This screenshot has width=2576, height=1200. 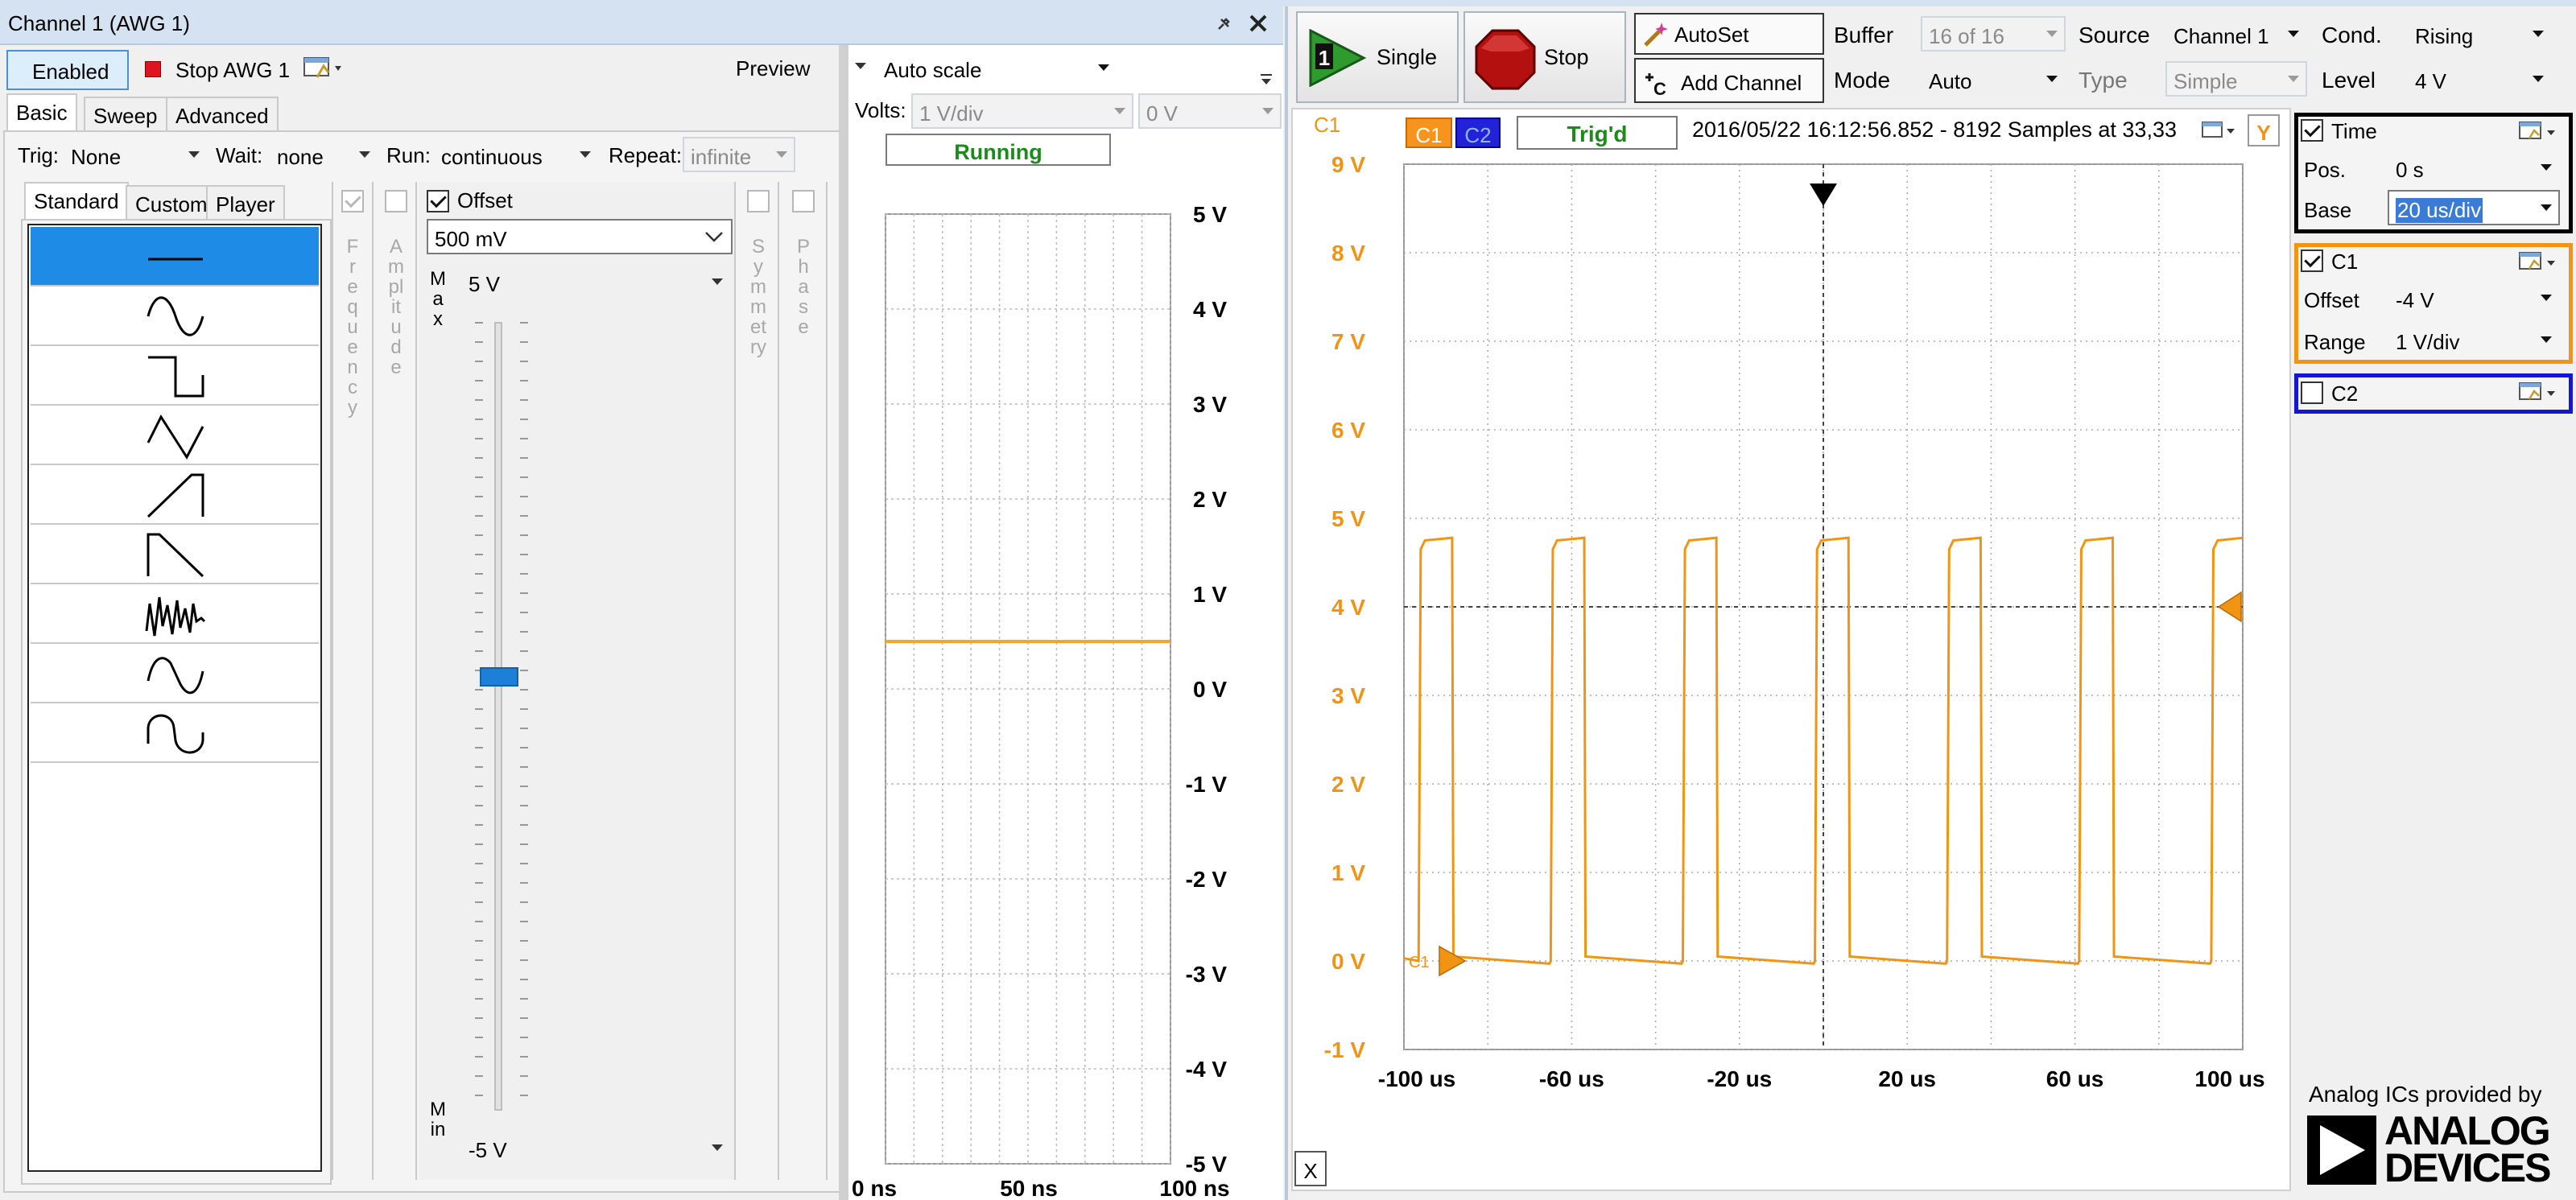 What do you see at coordinates (175, 733) in the screenshot?
I see `waveform-sine-power` at bounding box center [175, 733].